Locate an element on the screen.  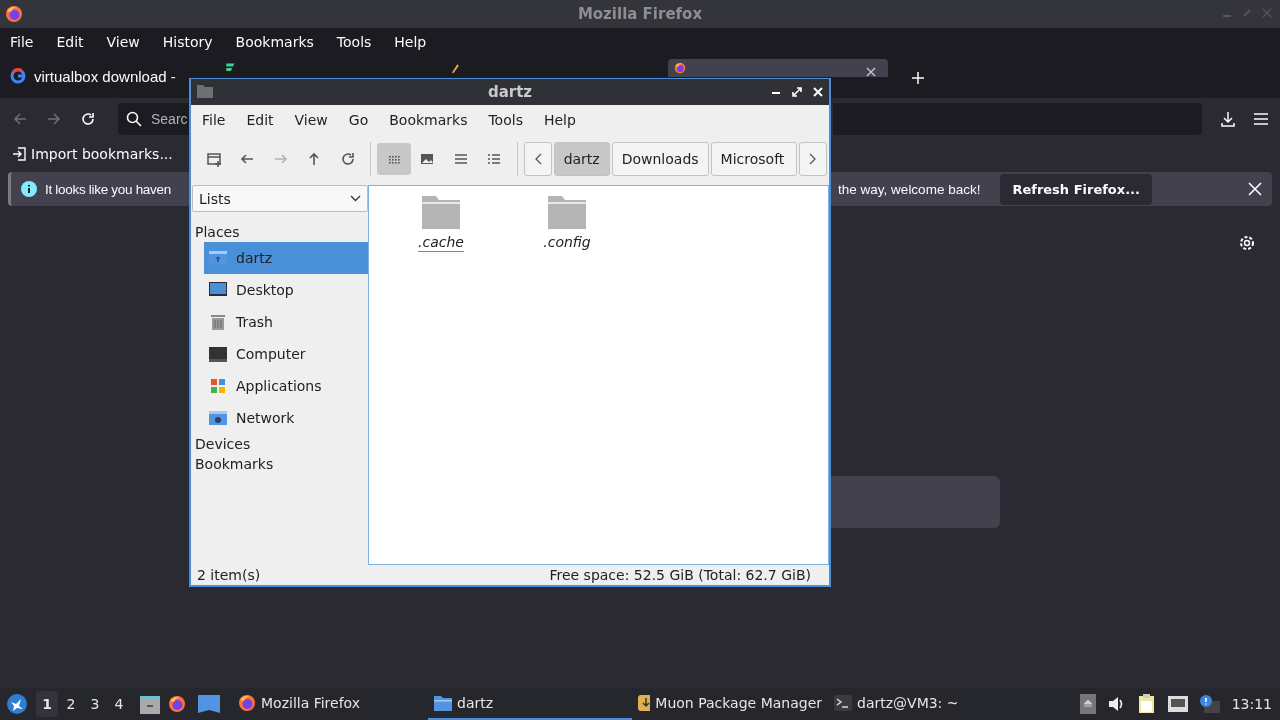
file-name: .cache is located at coordinates (441, 243).